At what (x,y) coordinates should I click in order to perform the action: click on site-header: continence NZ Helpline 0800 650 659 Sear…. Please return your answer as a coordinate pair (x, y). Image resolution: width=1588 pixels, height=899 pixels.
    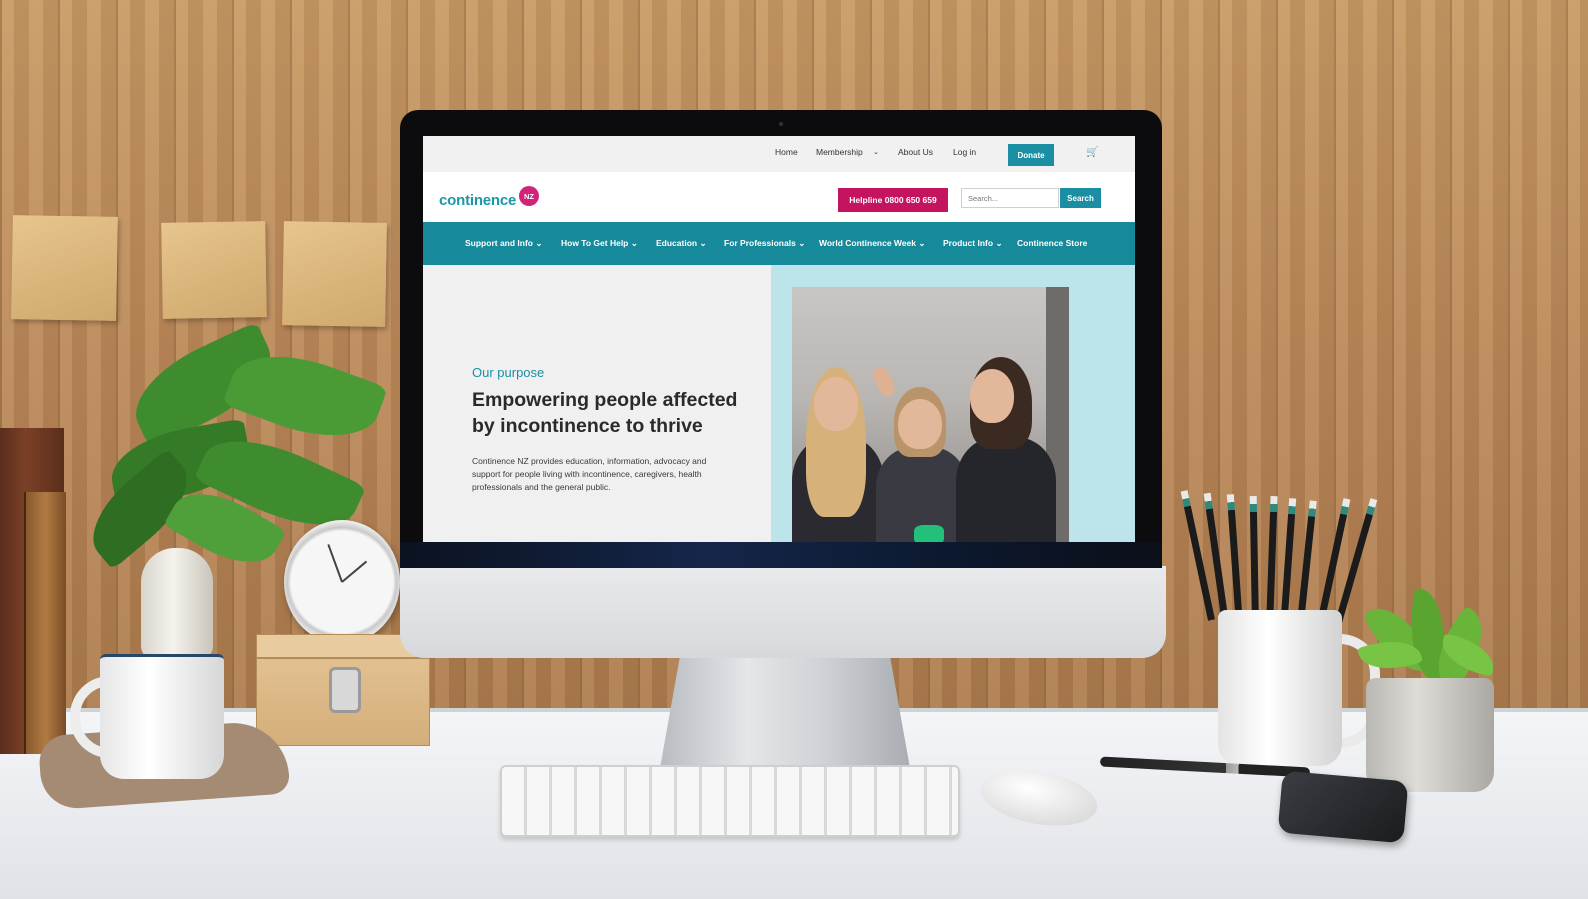
    Looking at the image, I should click on (779, 197).